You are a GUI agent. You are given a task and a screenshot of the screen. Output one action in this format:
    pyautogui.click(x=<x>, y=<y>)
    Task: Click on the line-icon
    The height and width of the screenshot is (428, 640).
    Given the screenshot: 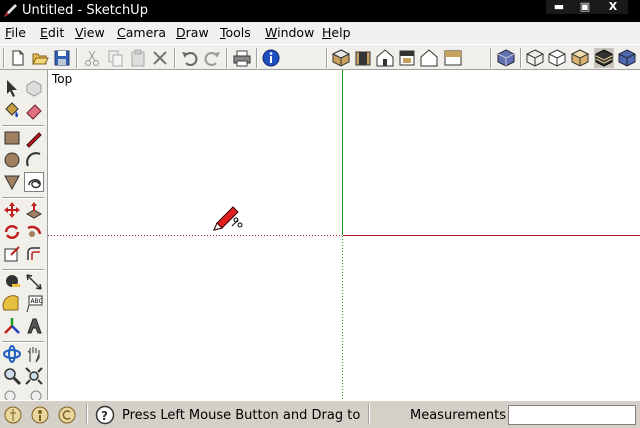 What is the action you would take?
    pyautogui.click(x=34, y=138)
    